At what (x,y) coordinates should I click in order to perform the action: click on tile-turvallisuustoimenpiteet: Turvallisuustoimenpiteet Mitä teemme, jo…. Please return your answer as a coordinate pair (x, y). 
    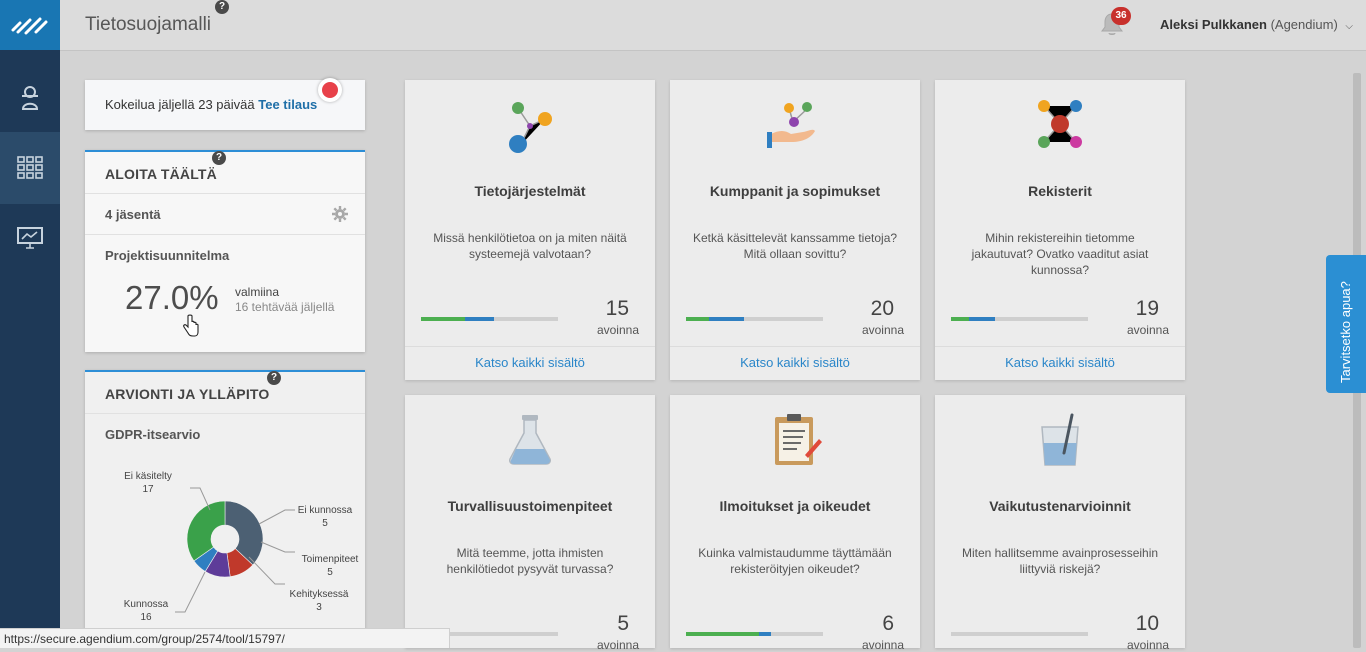
    Looking at the image, I should click on (530, 523).